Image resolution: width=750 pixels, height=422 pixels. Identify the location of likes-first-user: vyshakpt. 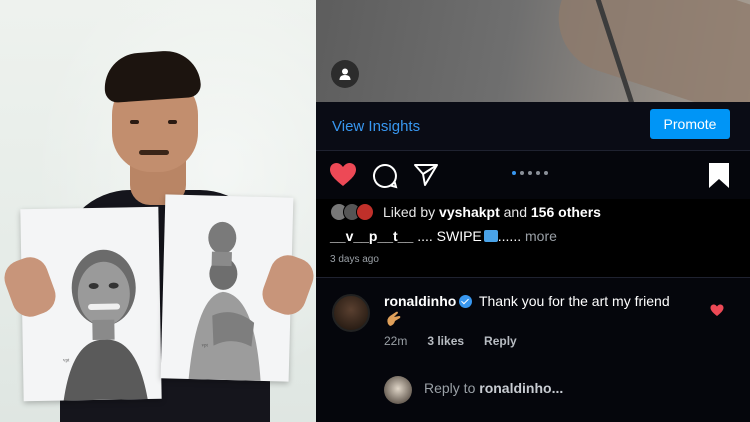
(469, 212).